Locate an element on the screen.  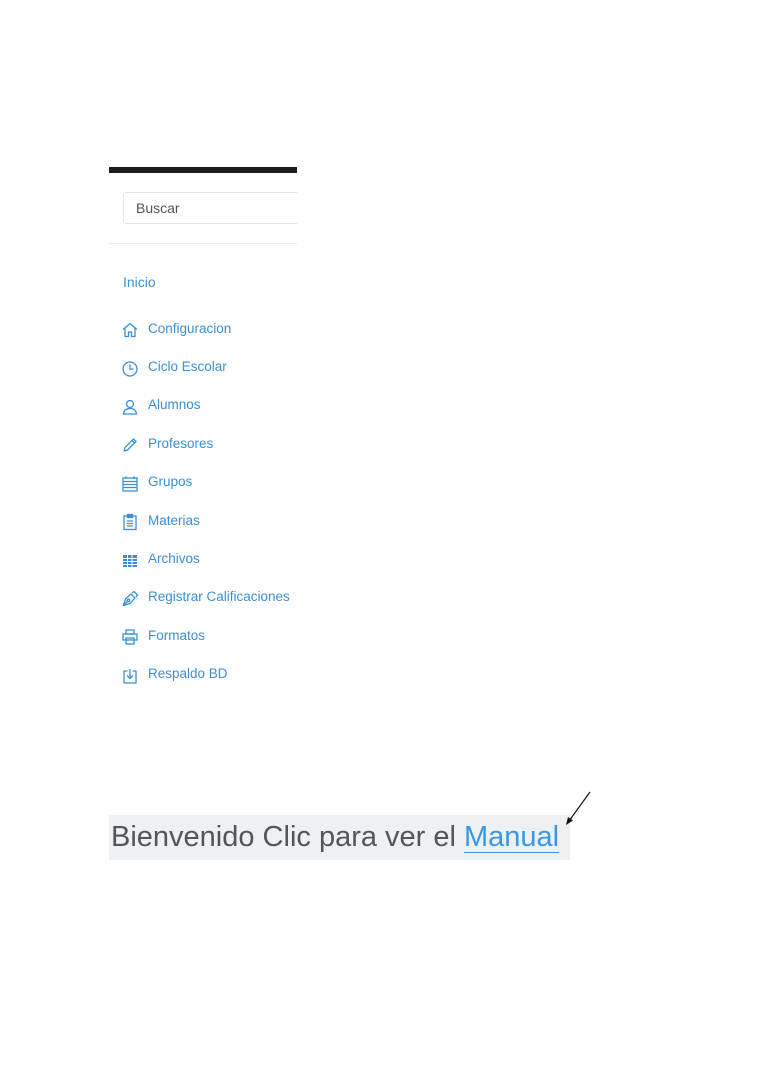
welcome-banner: Bienvenido Clic para ver el Manual is located at coordinates (339, 837).